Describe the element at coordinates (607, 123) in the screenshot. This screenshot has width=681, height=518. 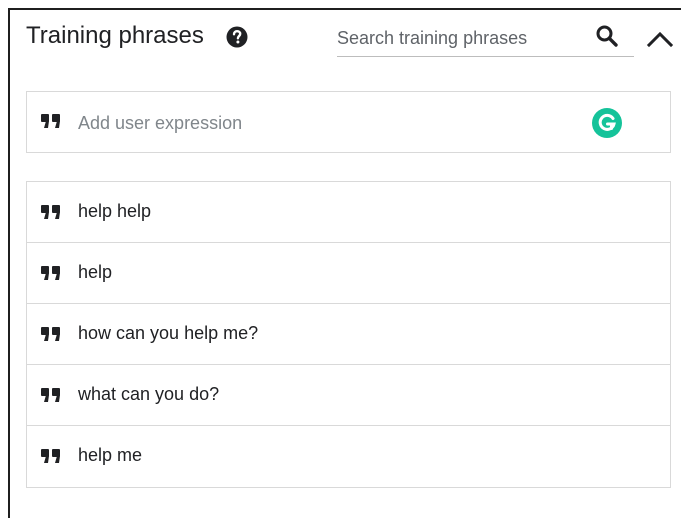
I see `grammarly-icon` at that location.